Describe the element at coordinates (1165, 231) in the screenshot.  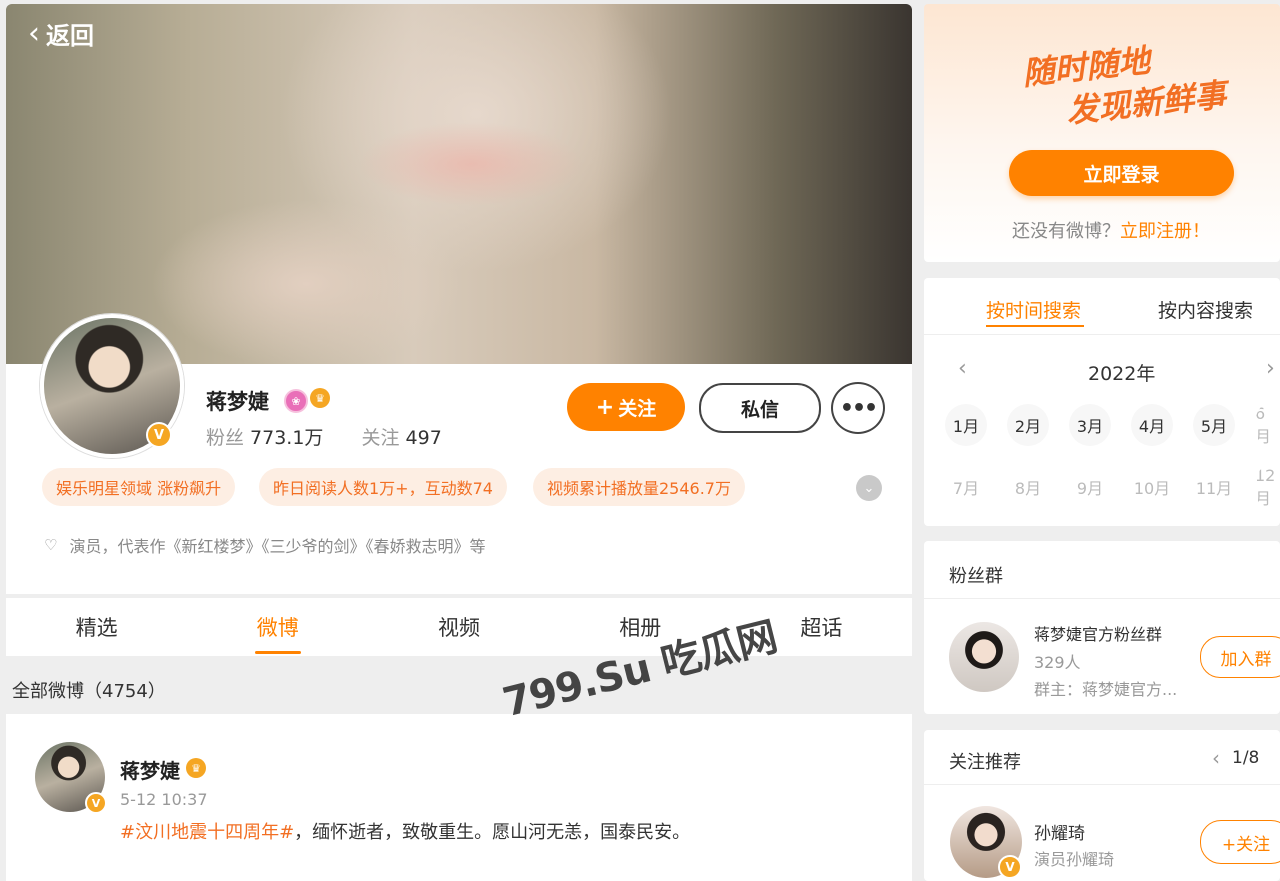
I see `register-link: 立即注册！` at that location.